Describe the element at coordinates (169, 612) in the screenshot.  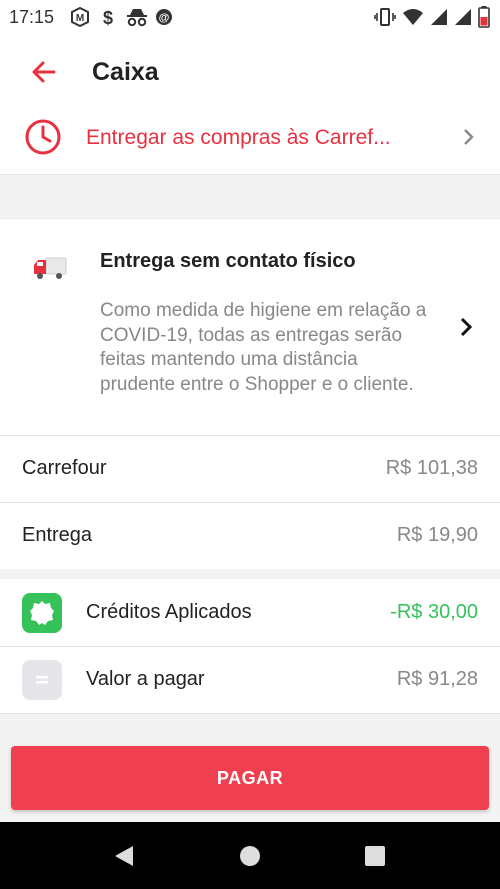
I see `credits-label: Créditos Aplicados` at that location.